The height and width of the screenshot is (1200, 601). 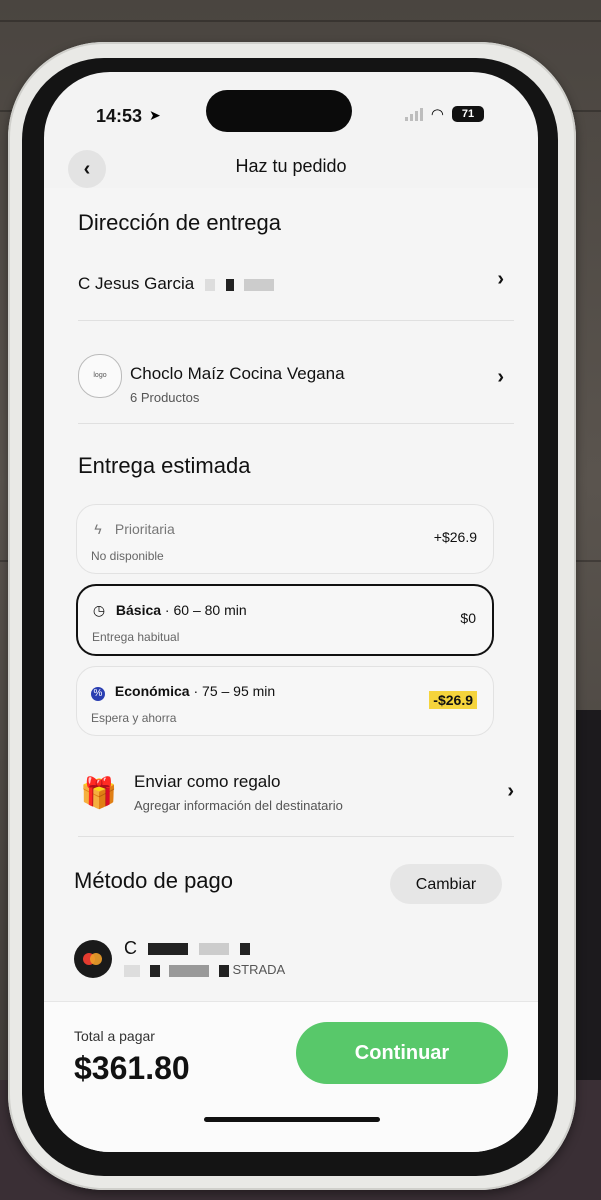 What do you see at coordinates (453, 700) in the screenshot?
I see `option-price: -$26.9` at bounding box center [453, 700].